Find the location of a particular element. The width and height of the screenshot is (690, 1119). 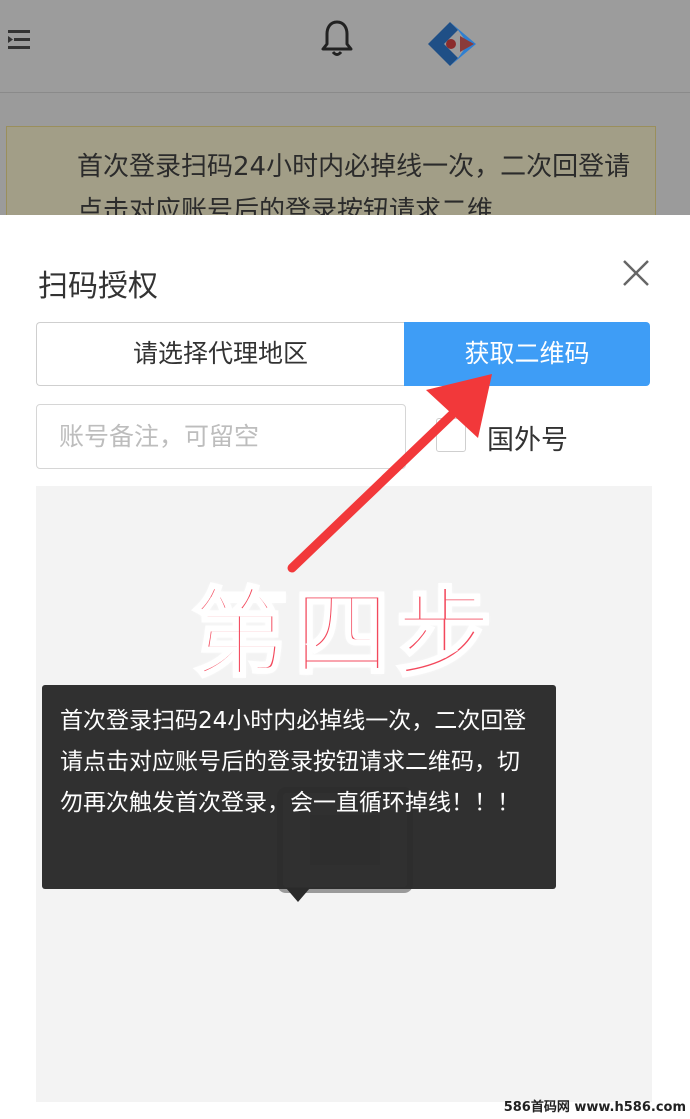

foreign-number-label: 国外号 is located at coordinates (527, 440).